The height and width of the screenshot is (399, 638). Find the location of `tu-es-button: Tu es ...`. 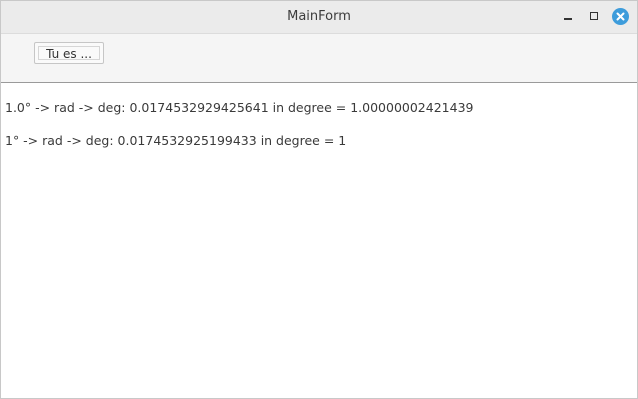

tu-es-button: Tu es ... is located at coordinates (69, 53).